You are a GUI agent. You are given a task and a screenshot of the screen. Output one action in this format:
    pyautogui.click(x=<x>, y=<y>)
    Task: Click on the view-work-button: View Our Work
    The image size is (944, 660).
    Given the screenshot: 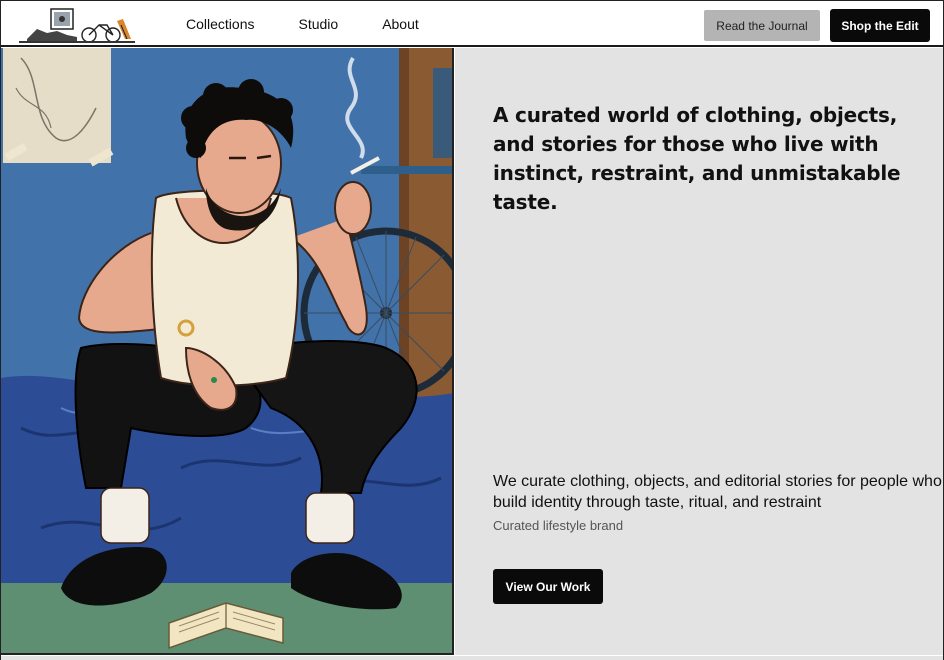 What is the action you would take?
    pyautogui.click(x=548, y=586)
    